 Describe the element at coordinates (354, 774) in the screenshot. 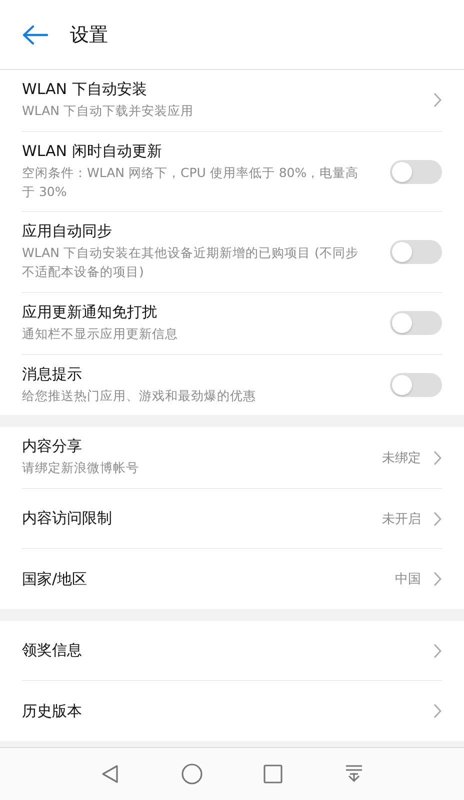

I see `notification-pull-icon` at that location.